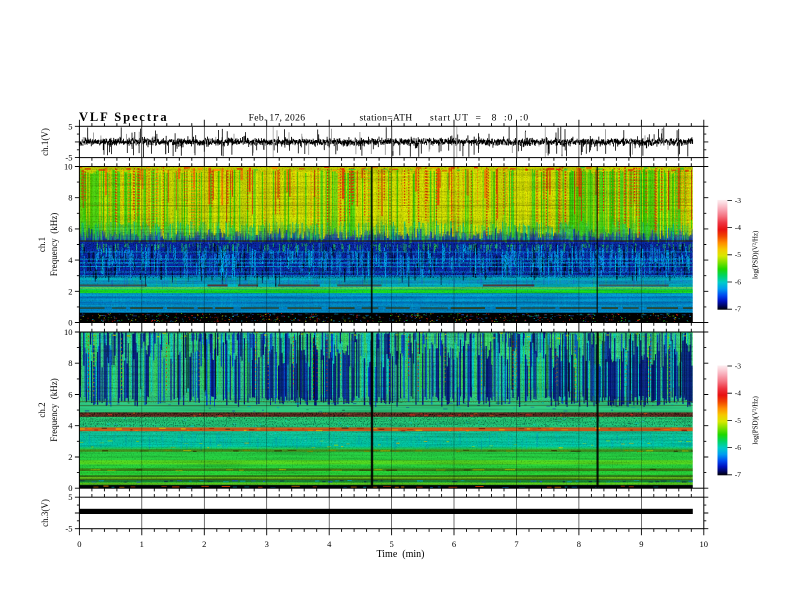 The height and width of the screenshot is (612, 792). What do you see at coordinates (45, 513) in the screenshot?
I see `svg-text: ch.3(V)` at bounding box center [45, 513].